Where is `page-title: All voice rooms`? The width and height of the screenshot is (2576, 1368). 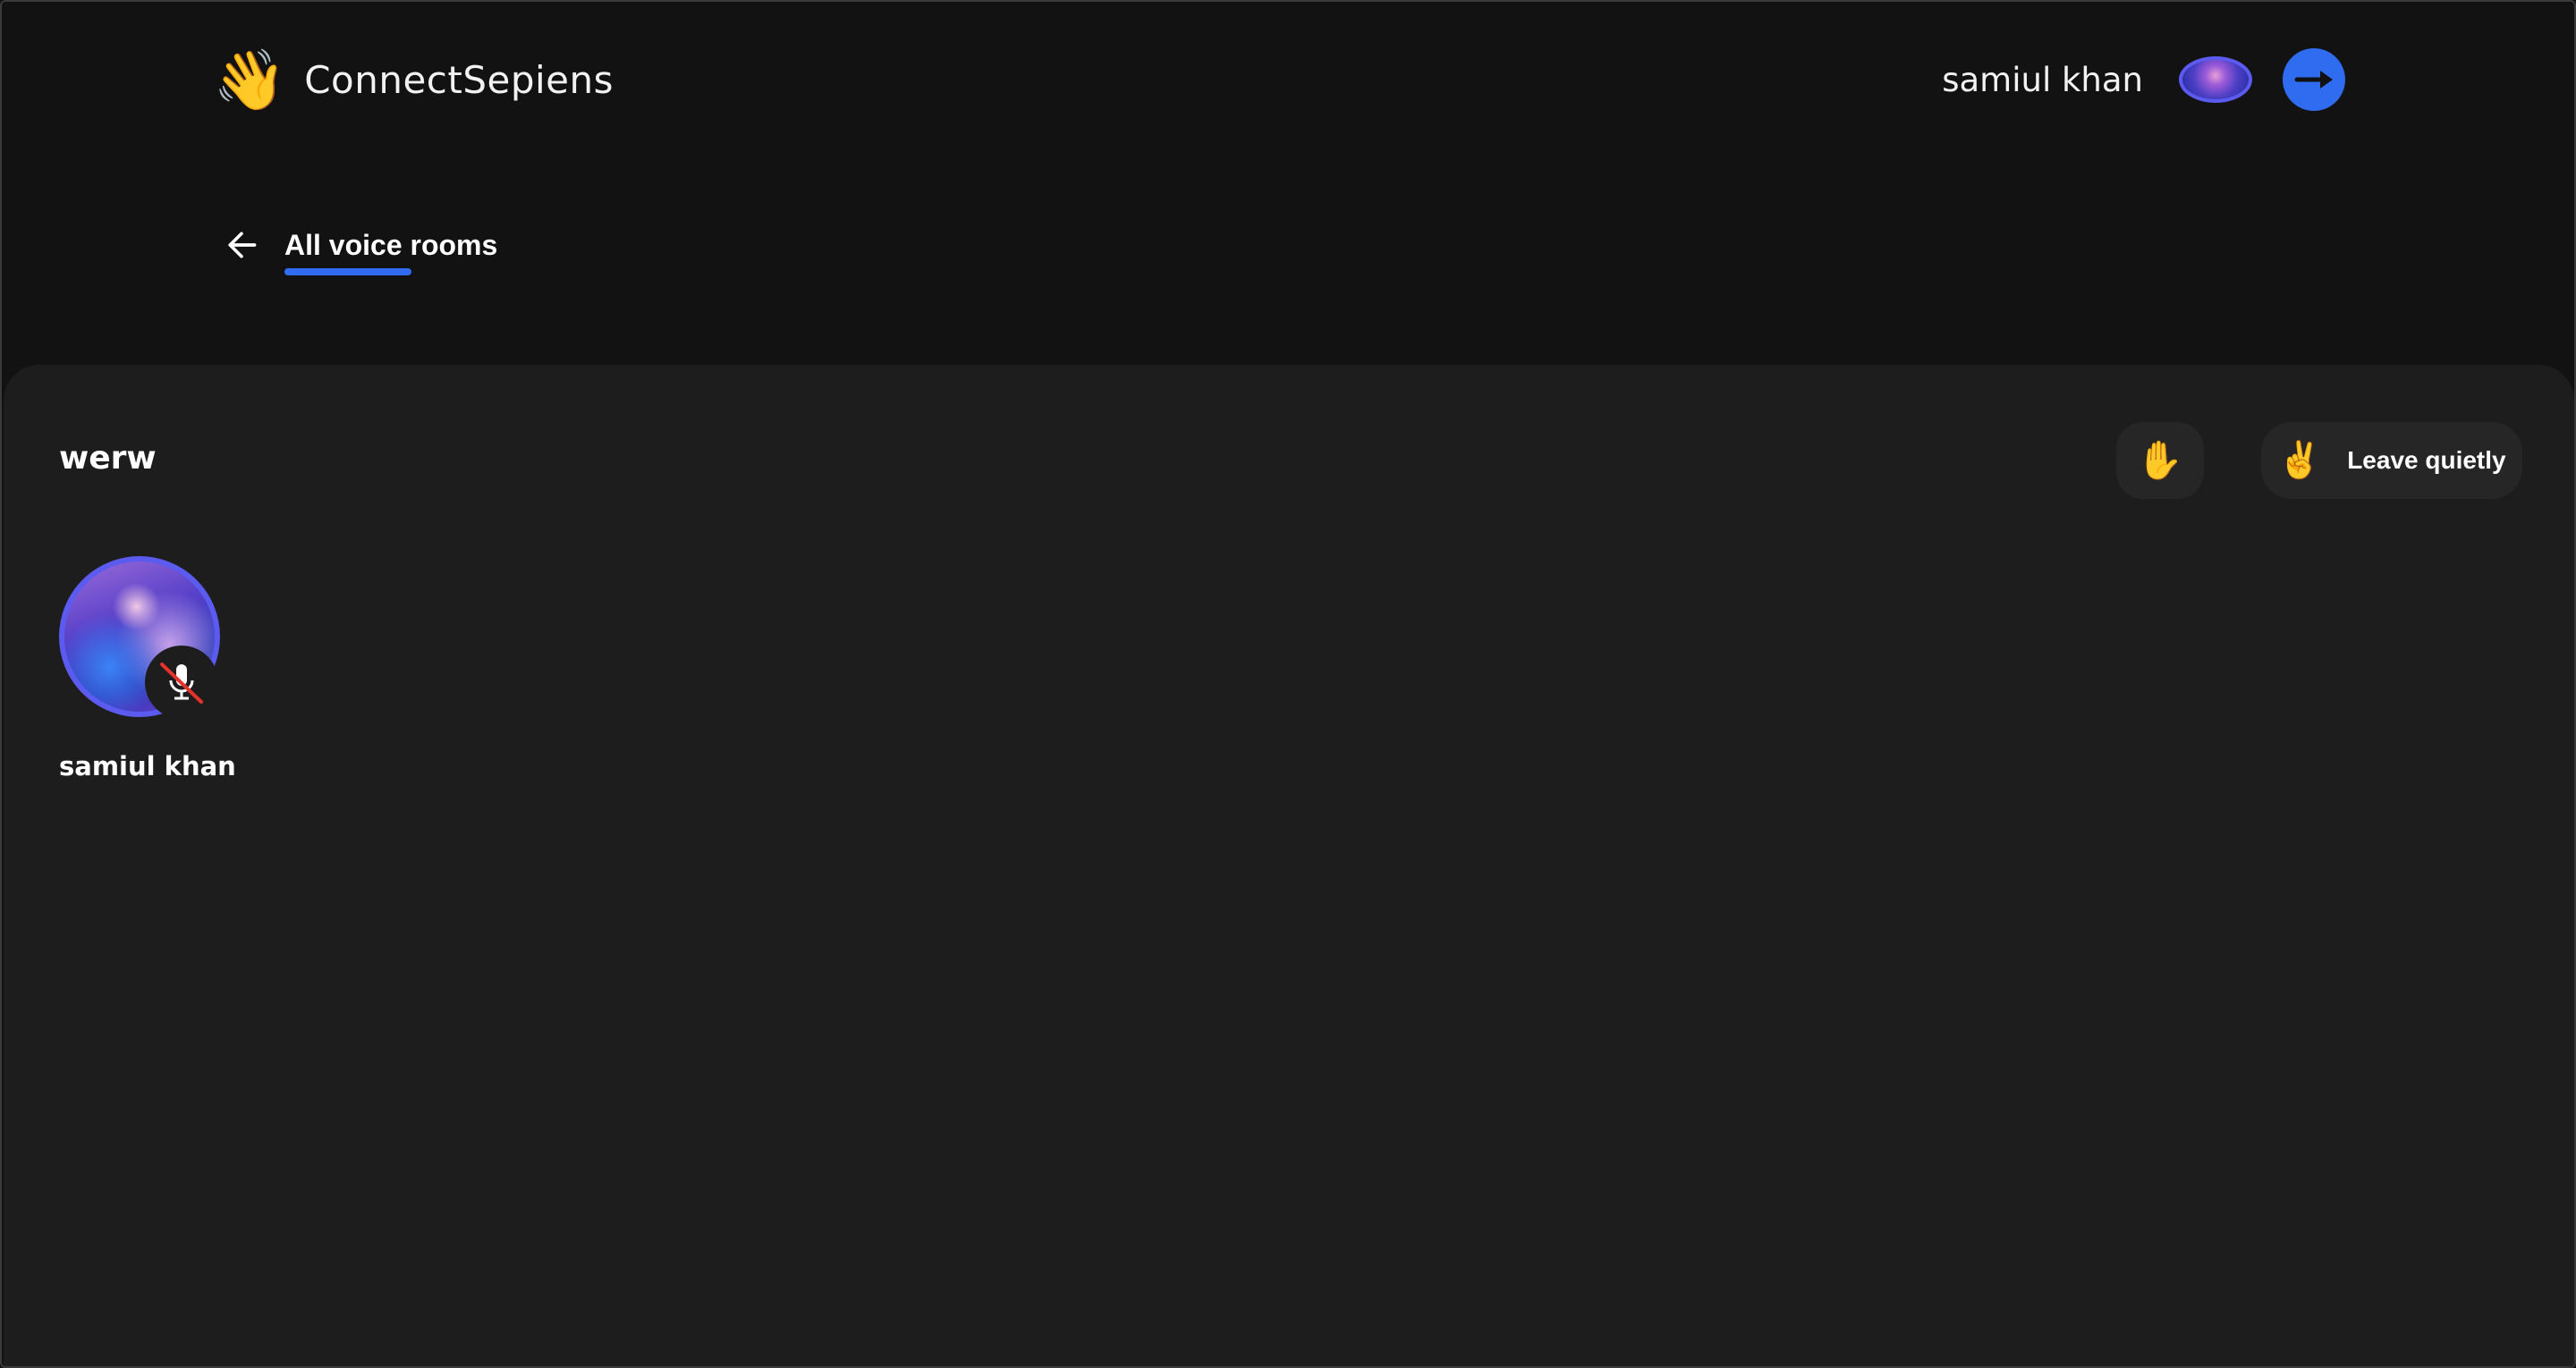 page-title: All voice rooms is located at coordinates (391, 244).